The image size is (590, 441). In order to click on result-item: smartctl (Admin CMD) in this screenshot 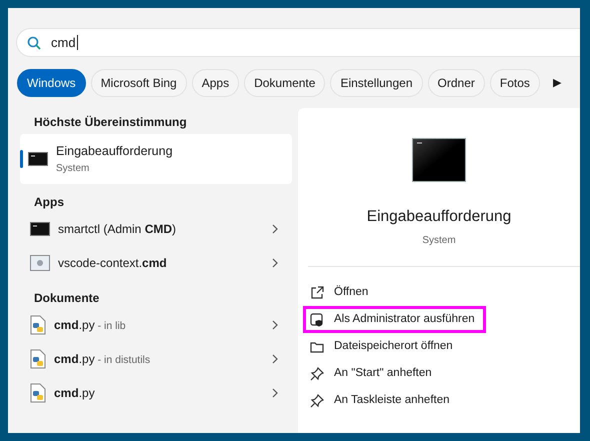, I will do `click(156, 229)`.